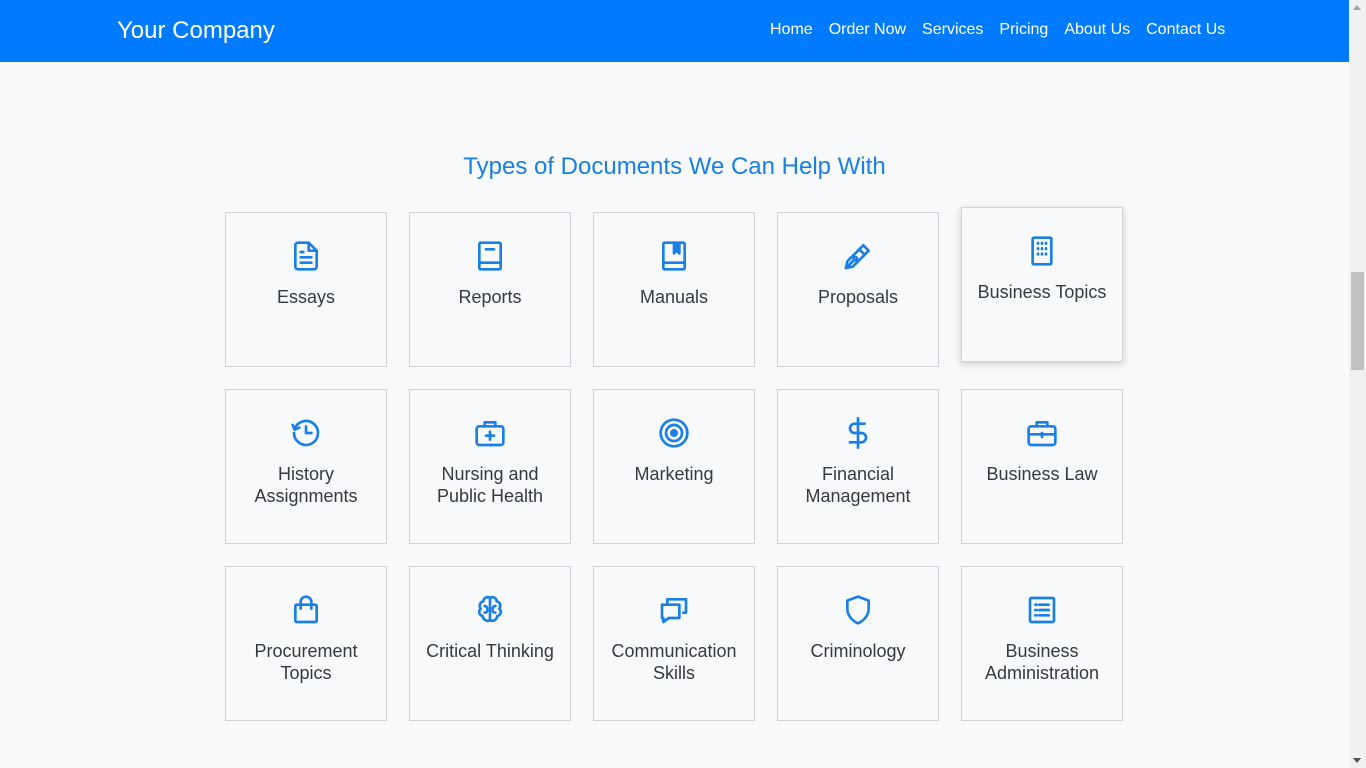  I want to click on card-history-assignments: History Assignments, so click(306, 466).